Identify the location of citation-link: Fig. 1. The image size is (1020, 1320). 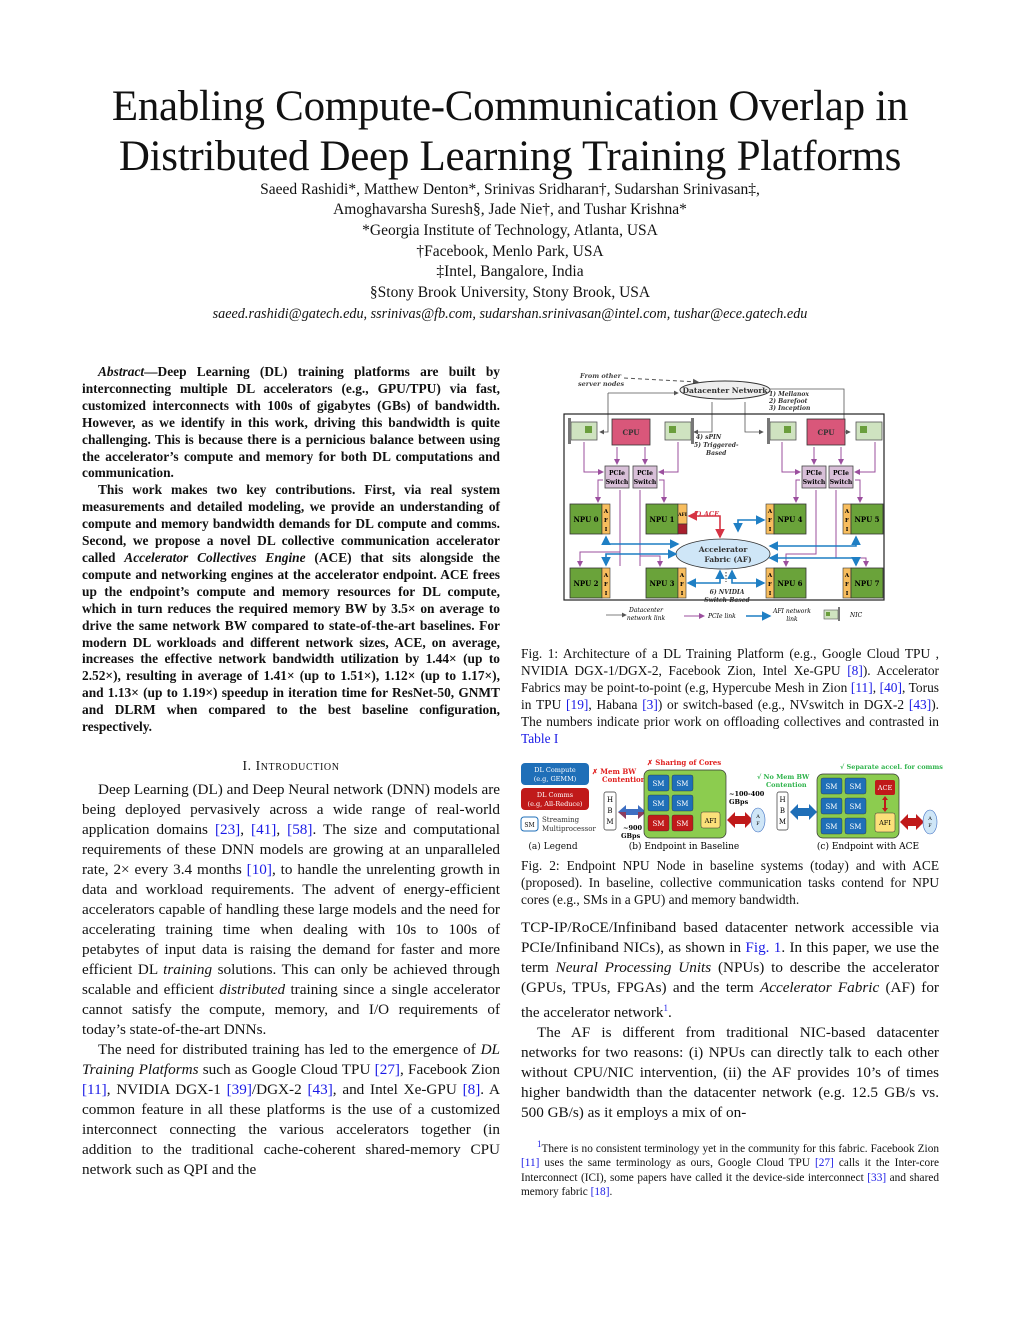
(763, 947).